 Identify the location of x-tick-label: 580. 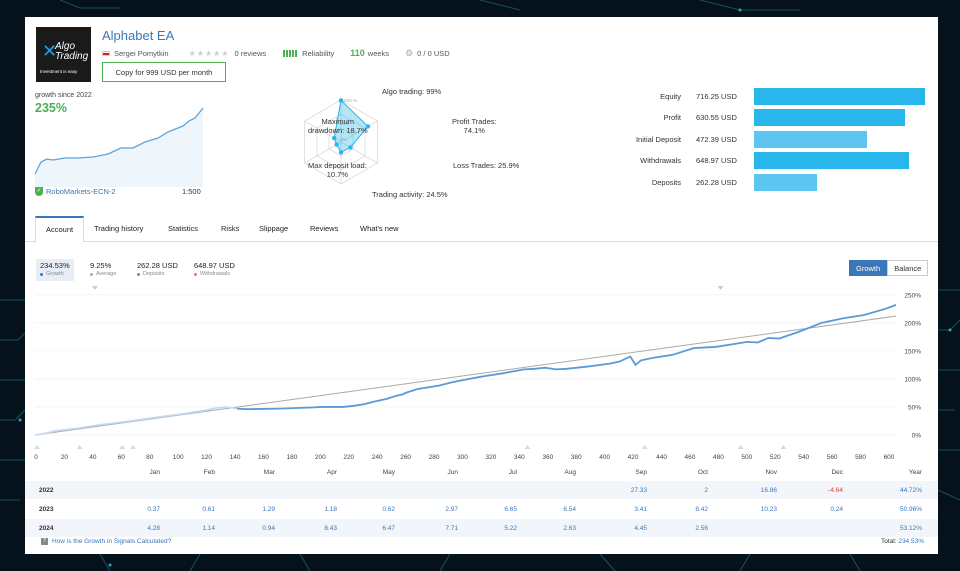
(860, 457).